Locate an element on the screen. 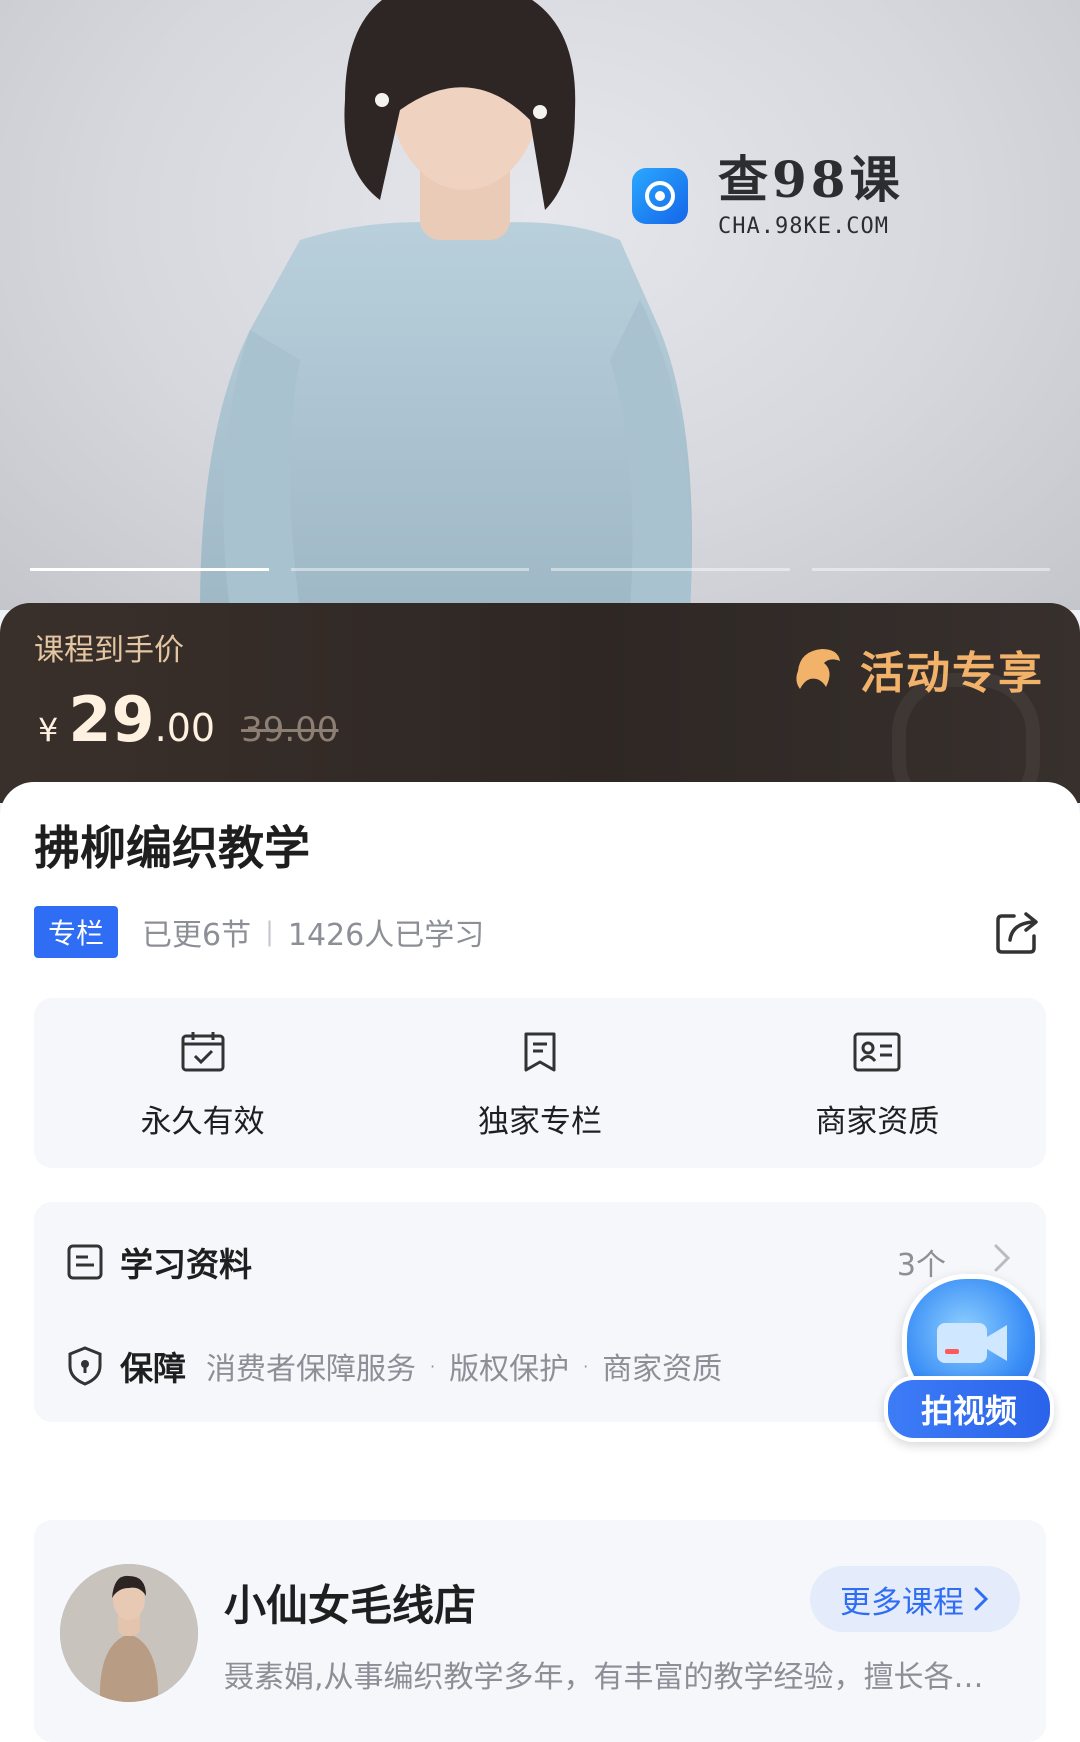  shield-icon is located at coordinates (85, 1366).